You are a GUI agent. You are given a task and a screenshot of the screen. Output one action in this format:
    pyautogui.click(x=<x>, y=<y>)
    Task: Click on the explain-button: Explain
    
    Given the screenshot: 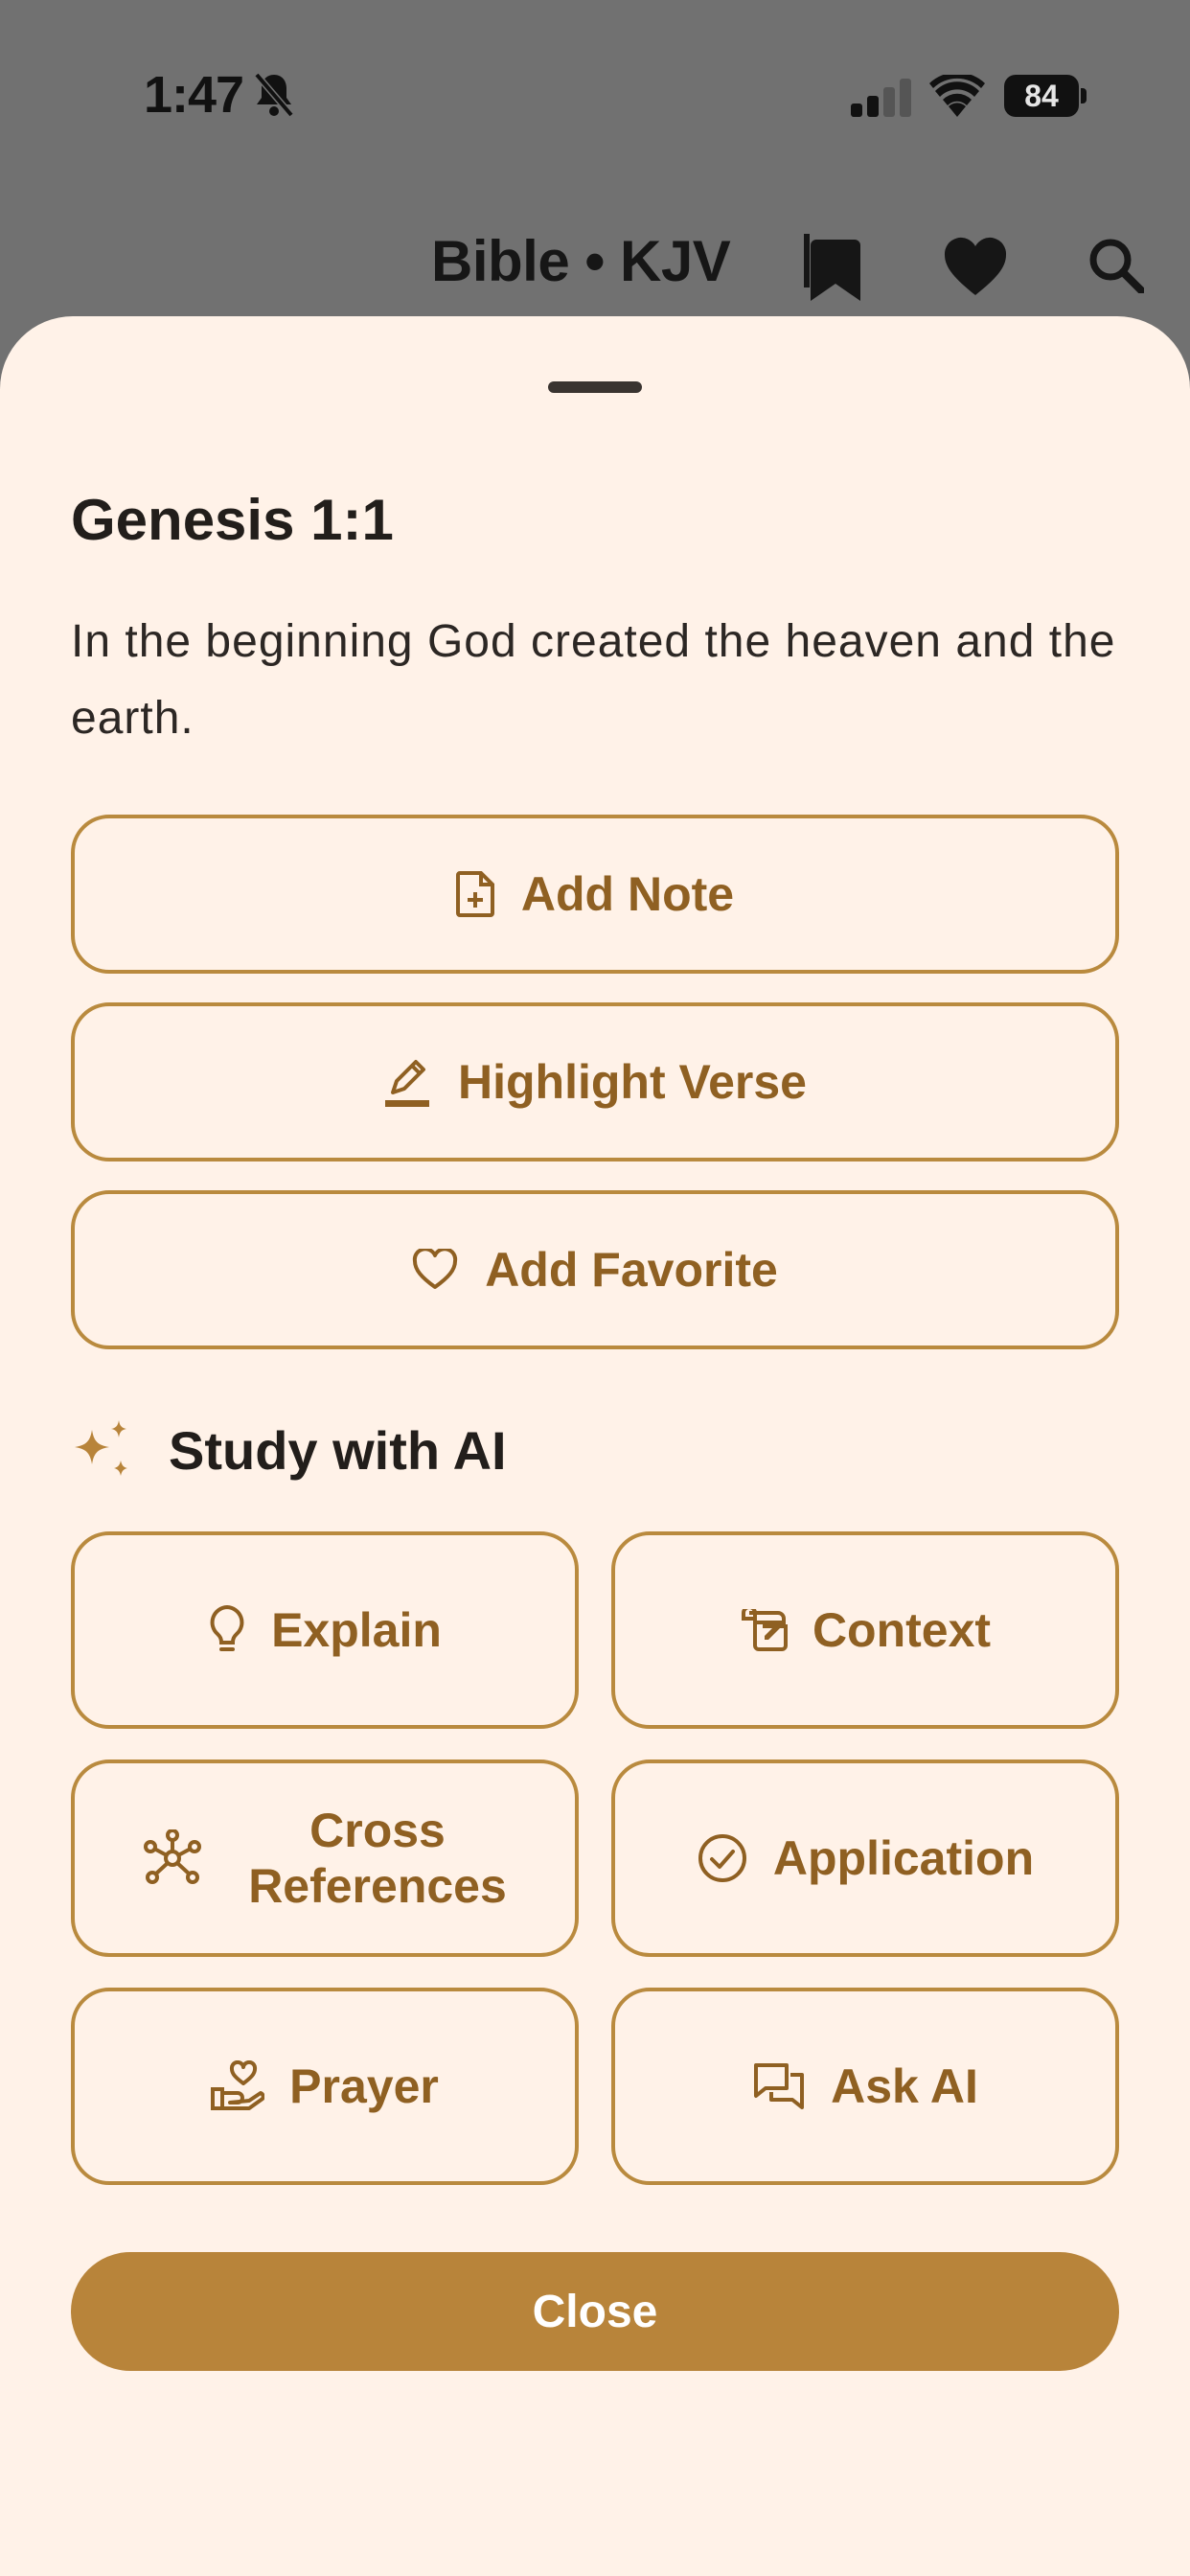 What is the action you would take?
    pyautogui.click(x=325, y=1630)
    